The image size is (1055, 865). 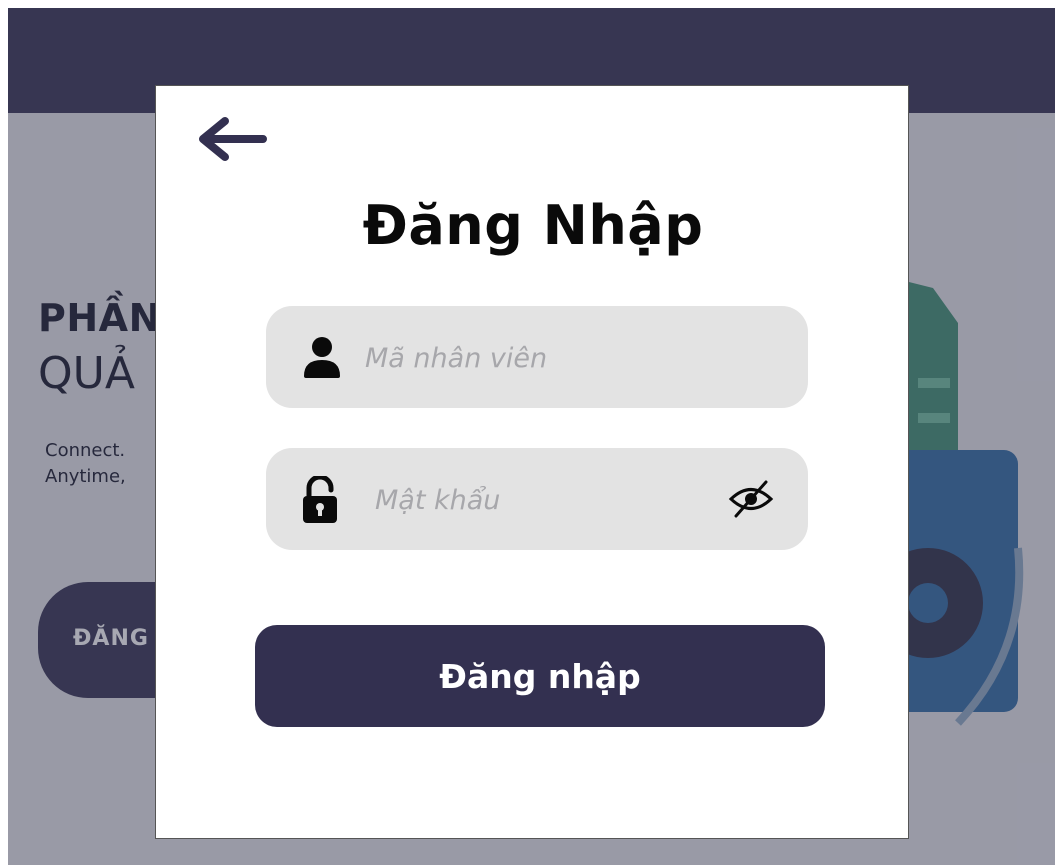 What do you see at coordinates (540, 676) in the screenshot?
I see `login-submit-button: Đăng nhập` at bounding box center [540, 676].